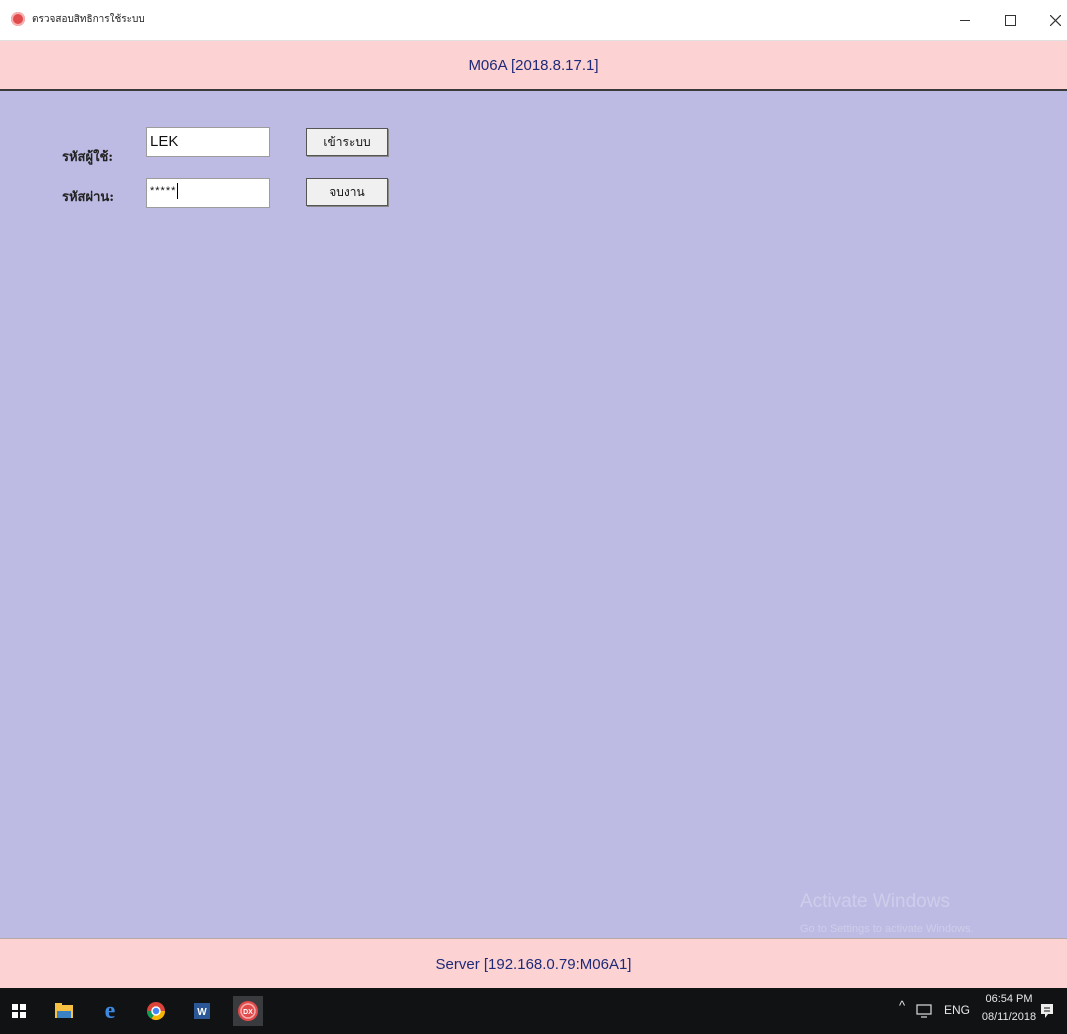  I want to click on chrome-button, so click(156, 1011).